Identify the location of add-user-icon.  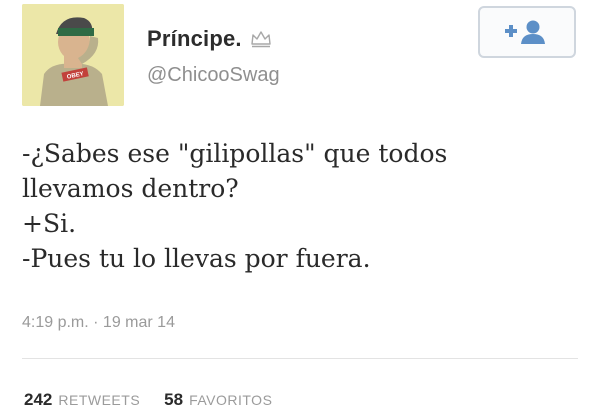
(525, 32).